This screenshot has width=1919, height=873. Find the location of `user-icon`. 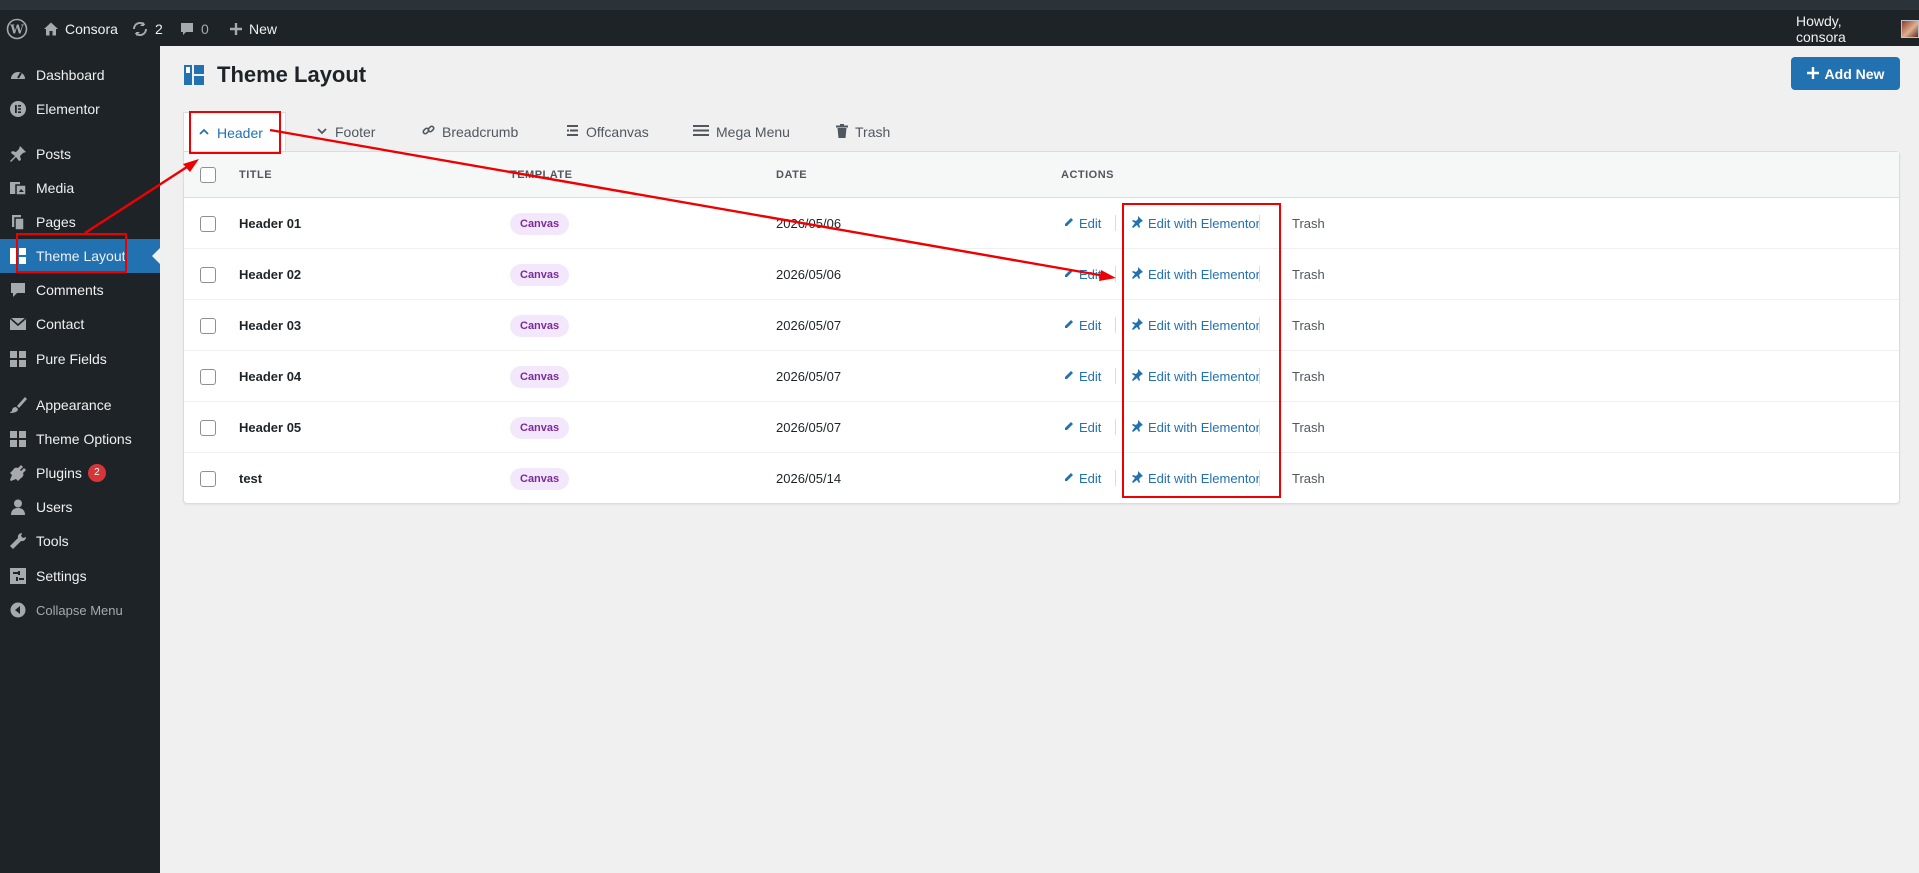

user-icon is located at coordinates (18, 507).